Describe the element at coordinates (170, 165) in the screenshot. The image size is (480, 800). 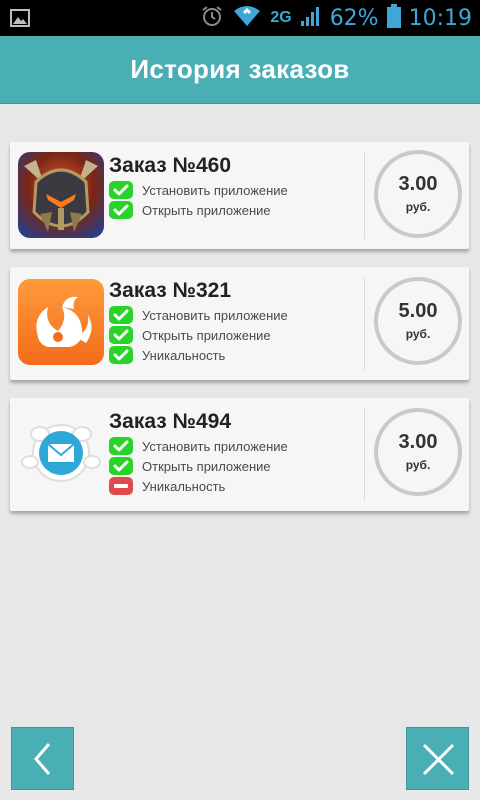
I see `order-title: Заказ №460` at that location.